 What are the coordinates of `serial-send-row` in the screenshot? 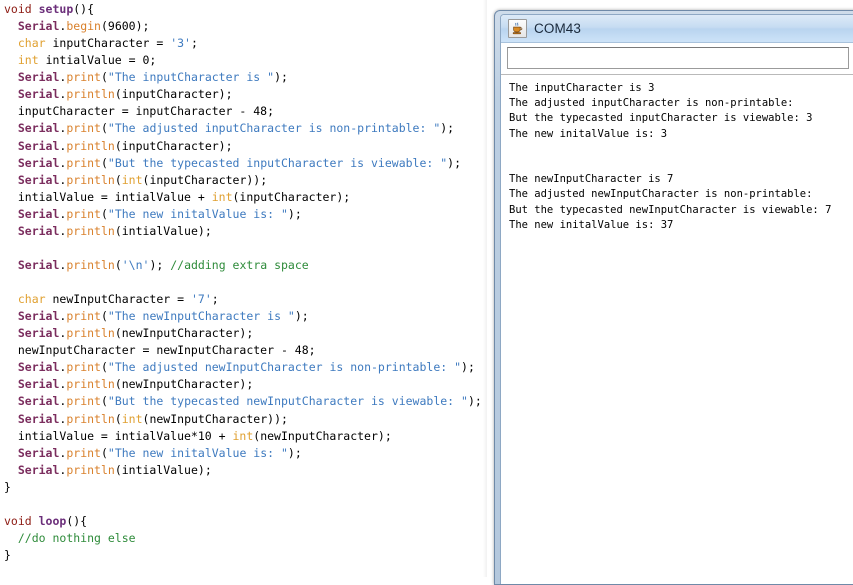 It's located at (677, 57).